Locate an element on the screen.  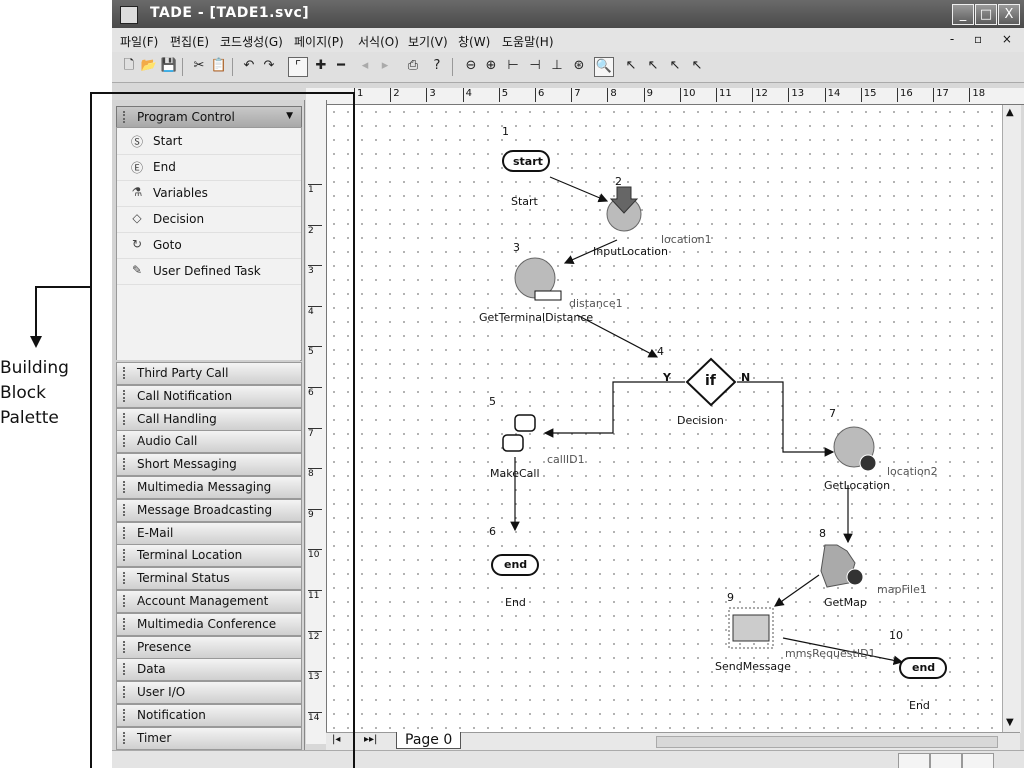
print-icon: ⎙ is located at coordinates (413, 66).